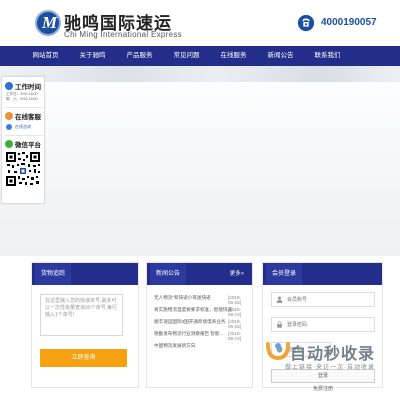 Image resolution: width=400 pixels, height=400 pixels. I want to click on nav-item-products: 产品服务, so click(139, 56).